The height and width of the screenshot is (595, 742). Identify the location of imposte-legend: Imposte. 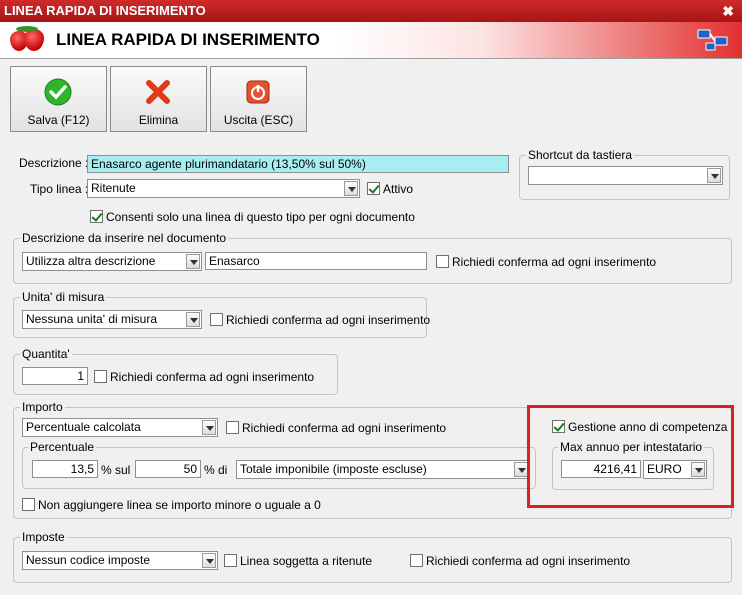
(43, 537).